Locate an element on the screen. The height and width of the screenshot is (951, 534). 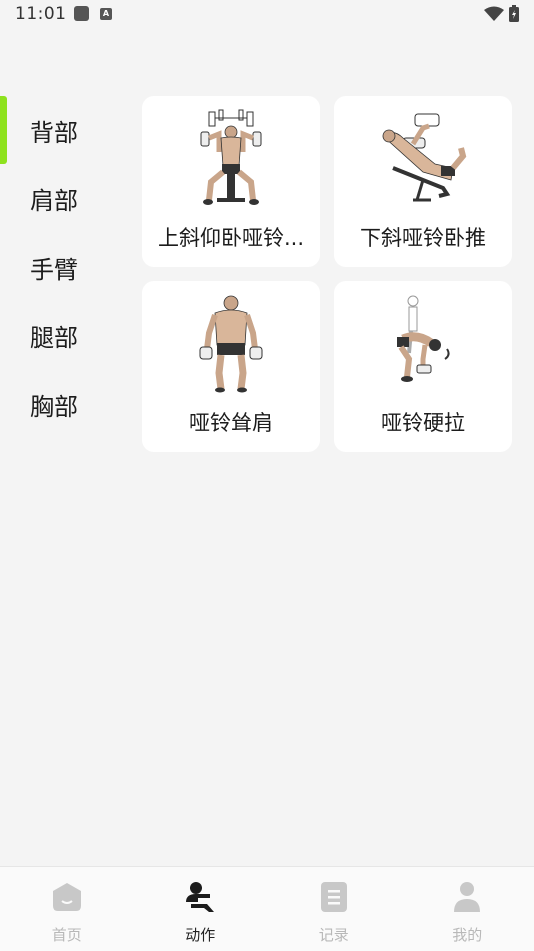
category-legs: 腿部 is located at coordinates (55, 336).